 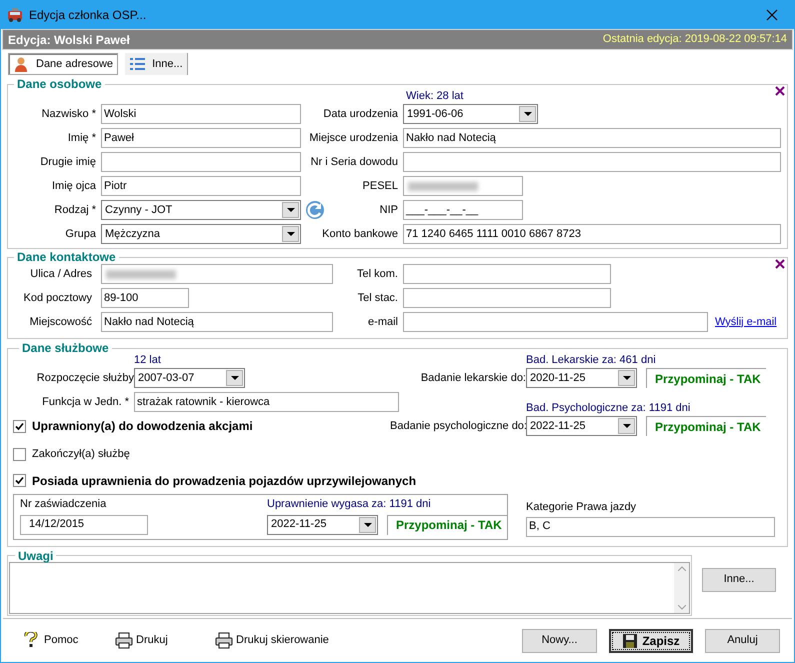 I want to click on input-field: 89-100, so click(x=145, y=298).